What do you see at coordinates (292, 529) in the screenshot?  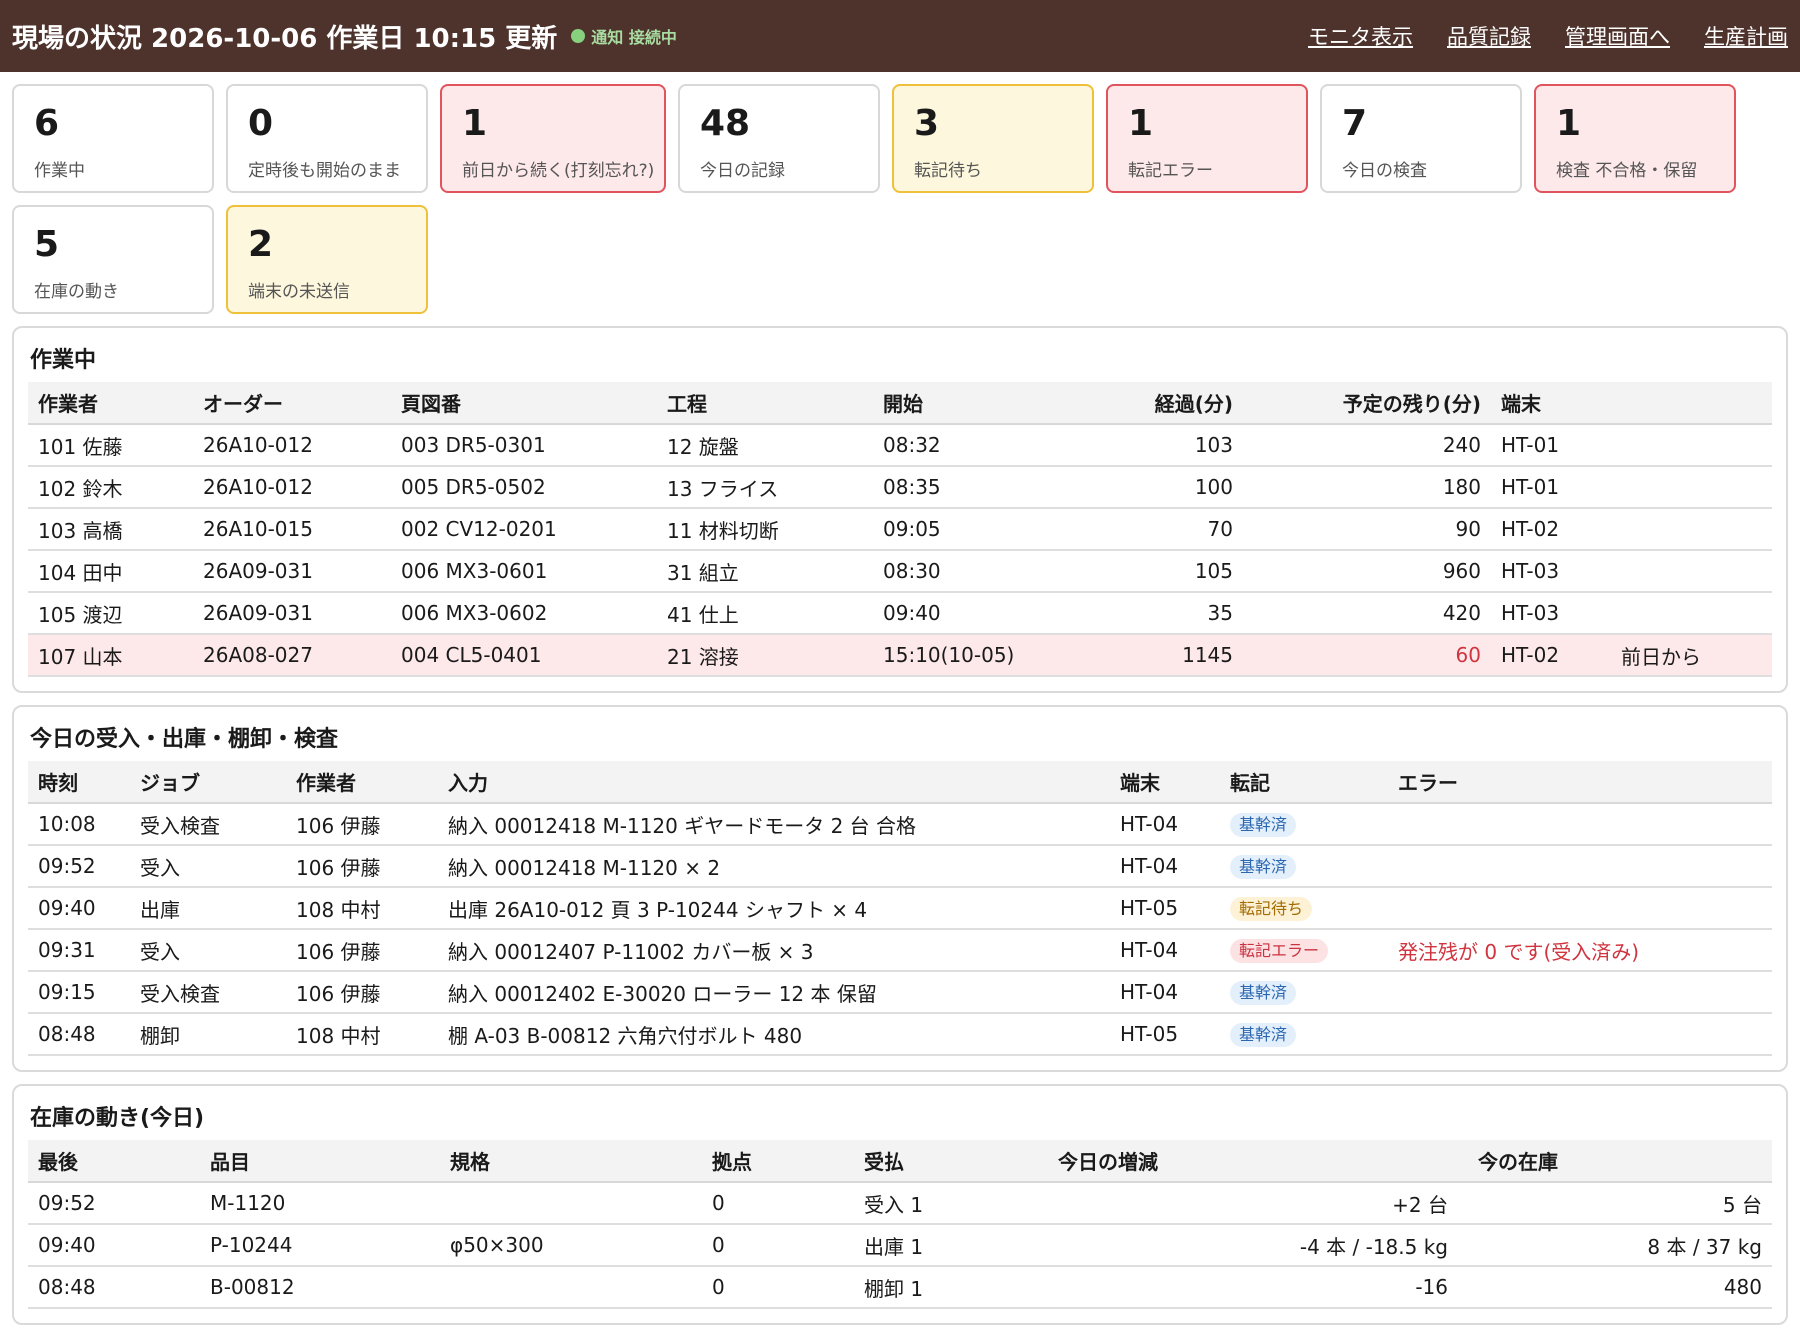 I see `cell-order: 26A10-015` at bounding box center [292, 529].